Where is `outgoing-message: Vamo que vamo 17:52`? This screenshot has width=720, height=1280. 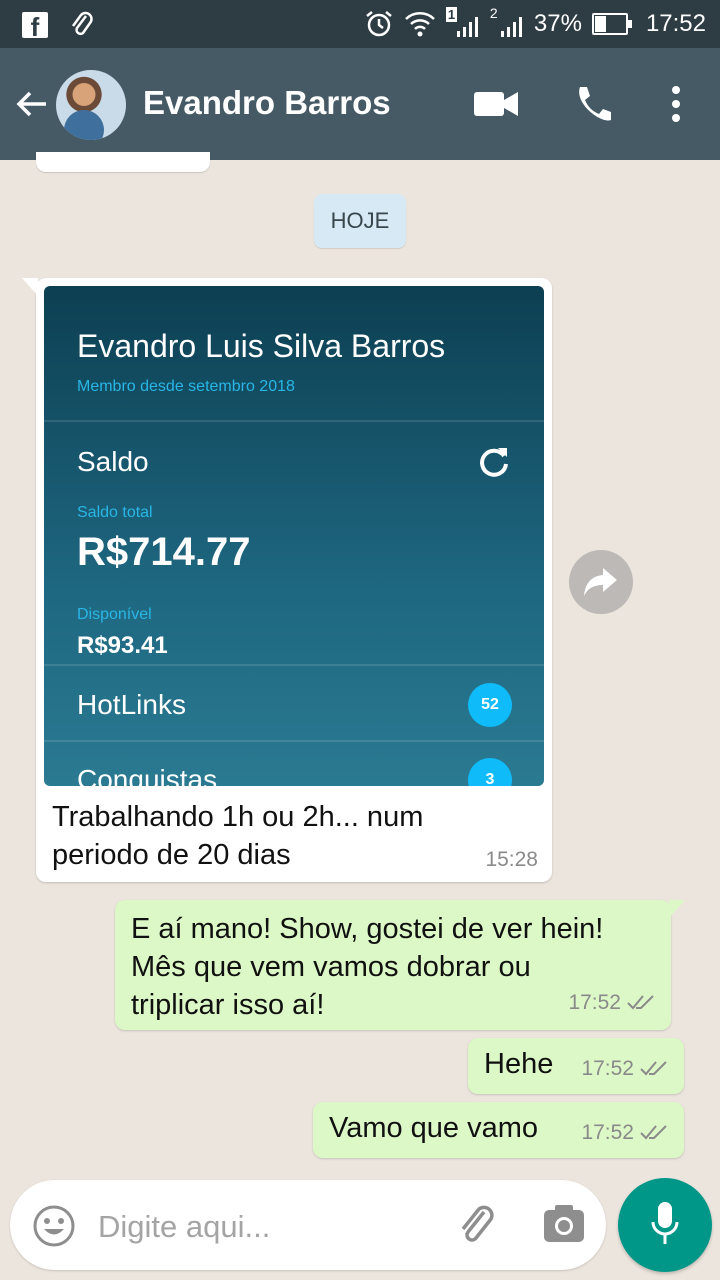 outgoing-message: Vamo que vamo 17:52 is located at coordinates (498, 1130).